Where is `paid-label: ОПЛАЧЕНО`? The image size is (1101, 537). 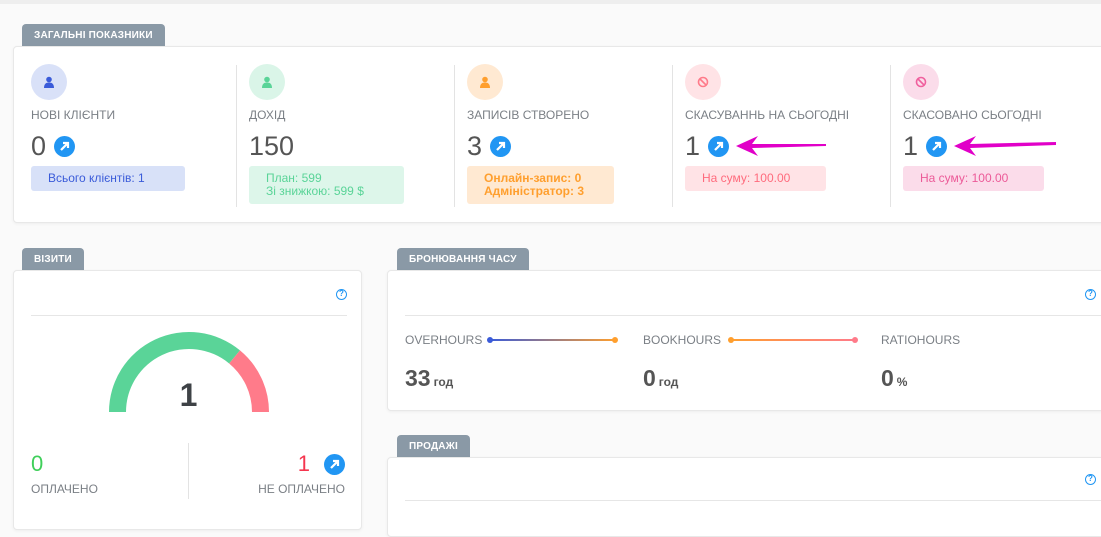 paid-label: ОПЛАЧЕНО is located at coordinates (64, 489).